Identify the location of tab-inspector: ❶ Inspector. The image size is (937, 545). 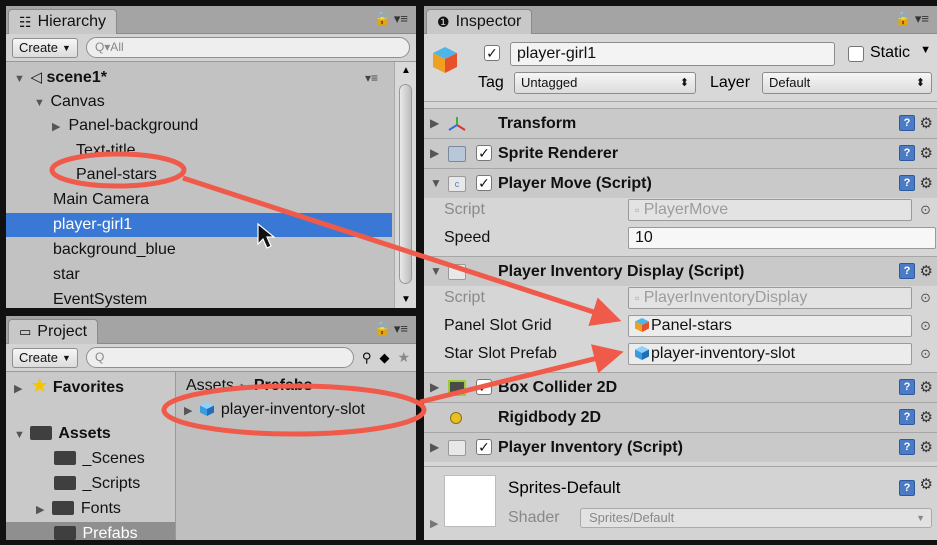
(479, 21).